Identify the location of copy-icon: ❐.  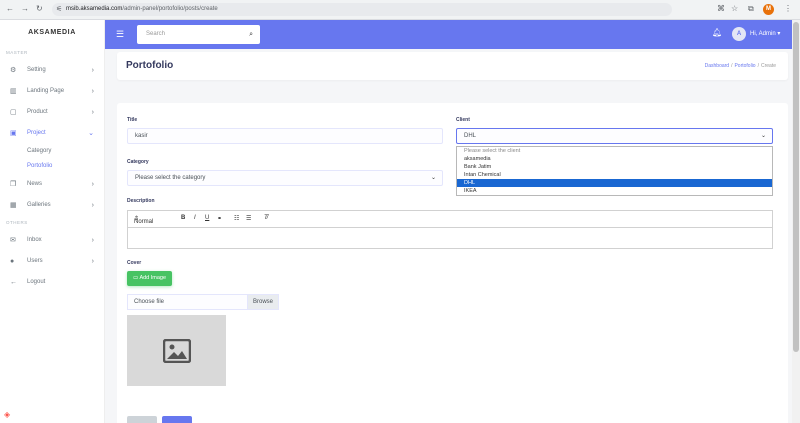
(13, 184).